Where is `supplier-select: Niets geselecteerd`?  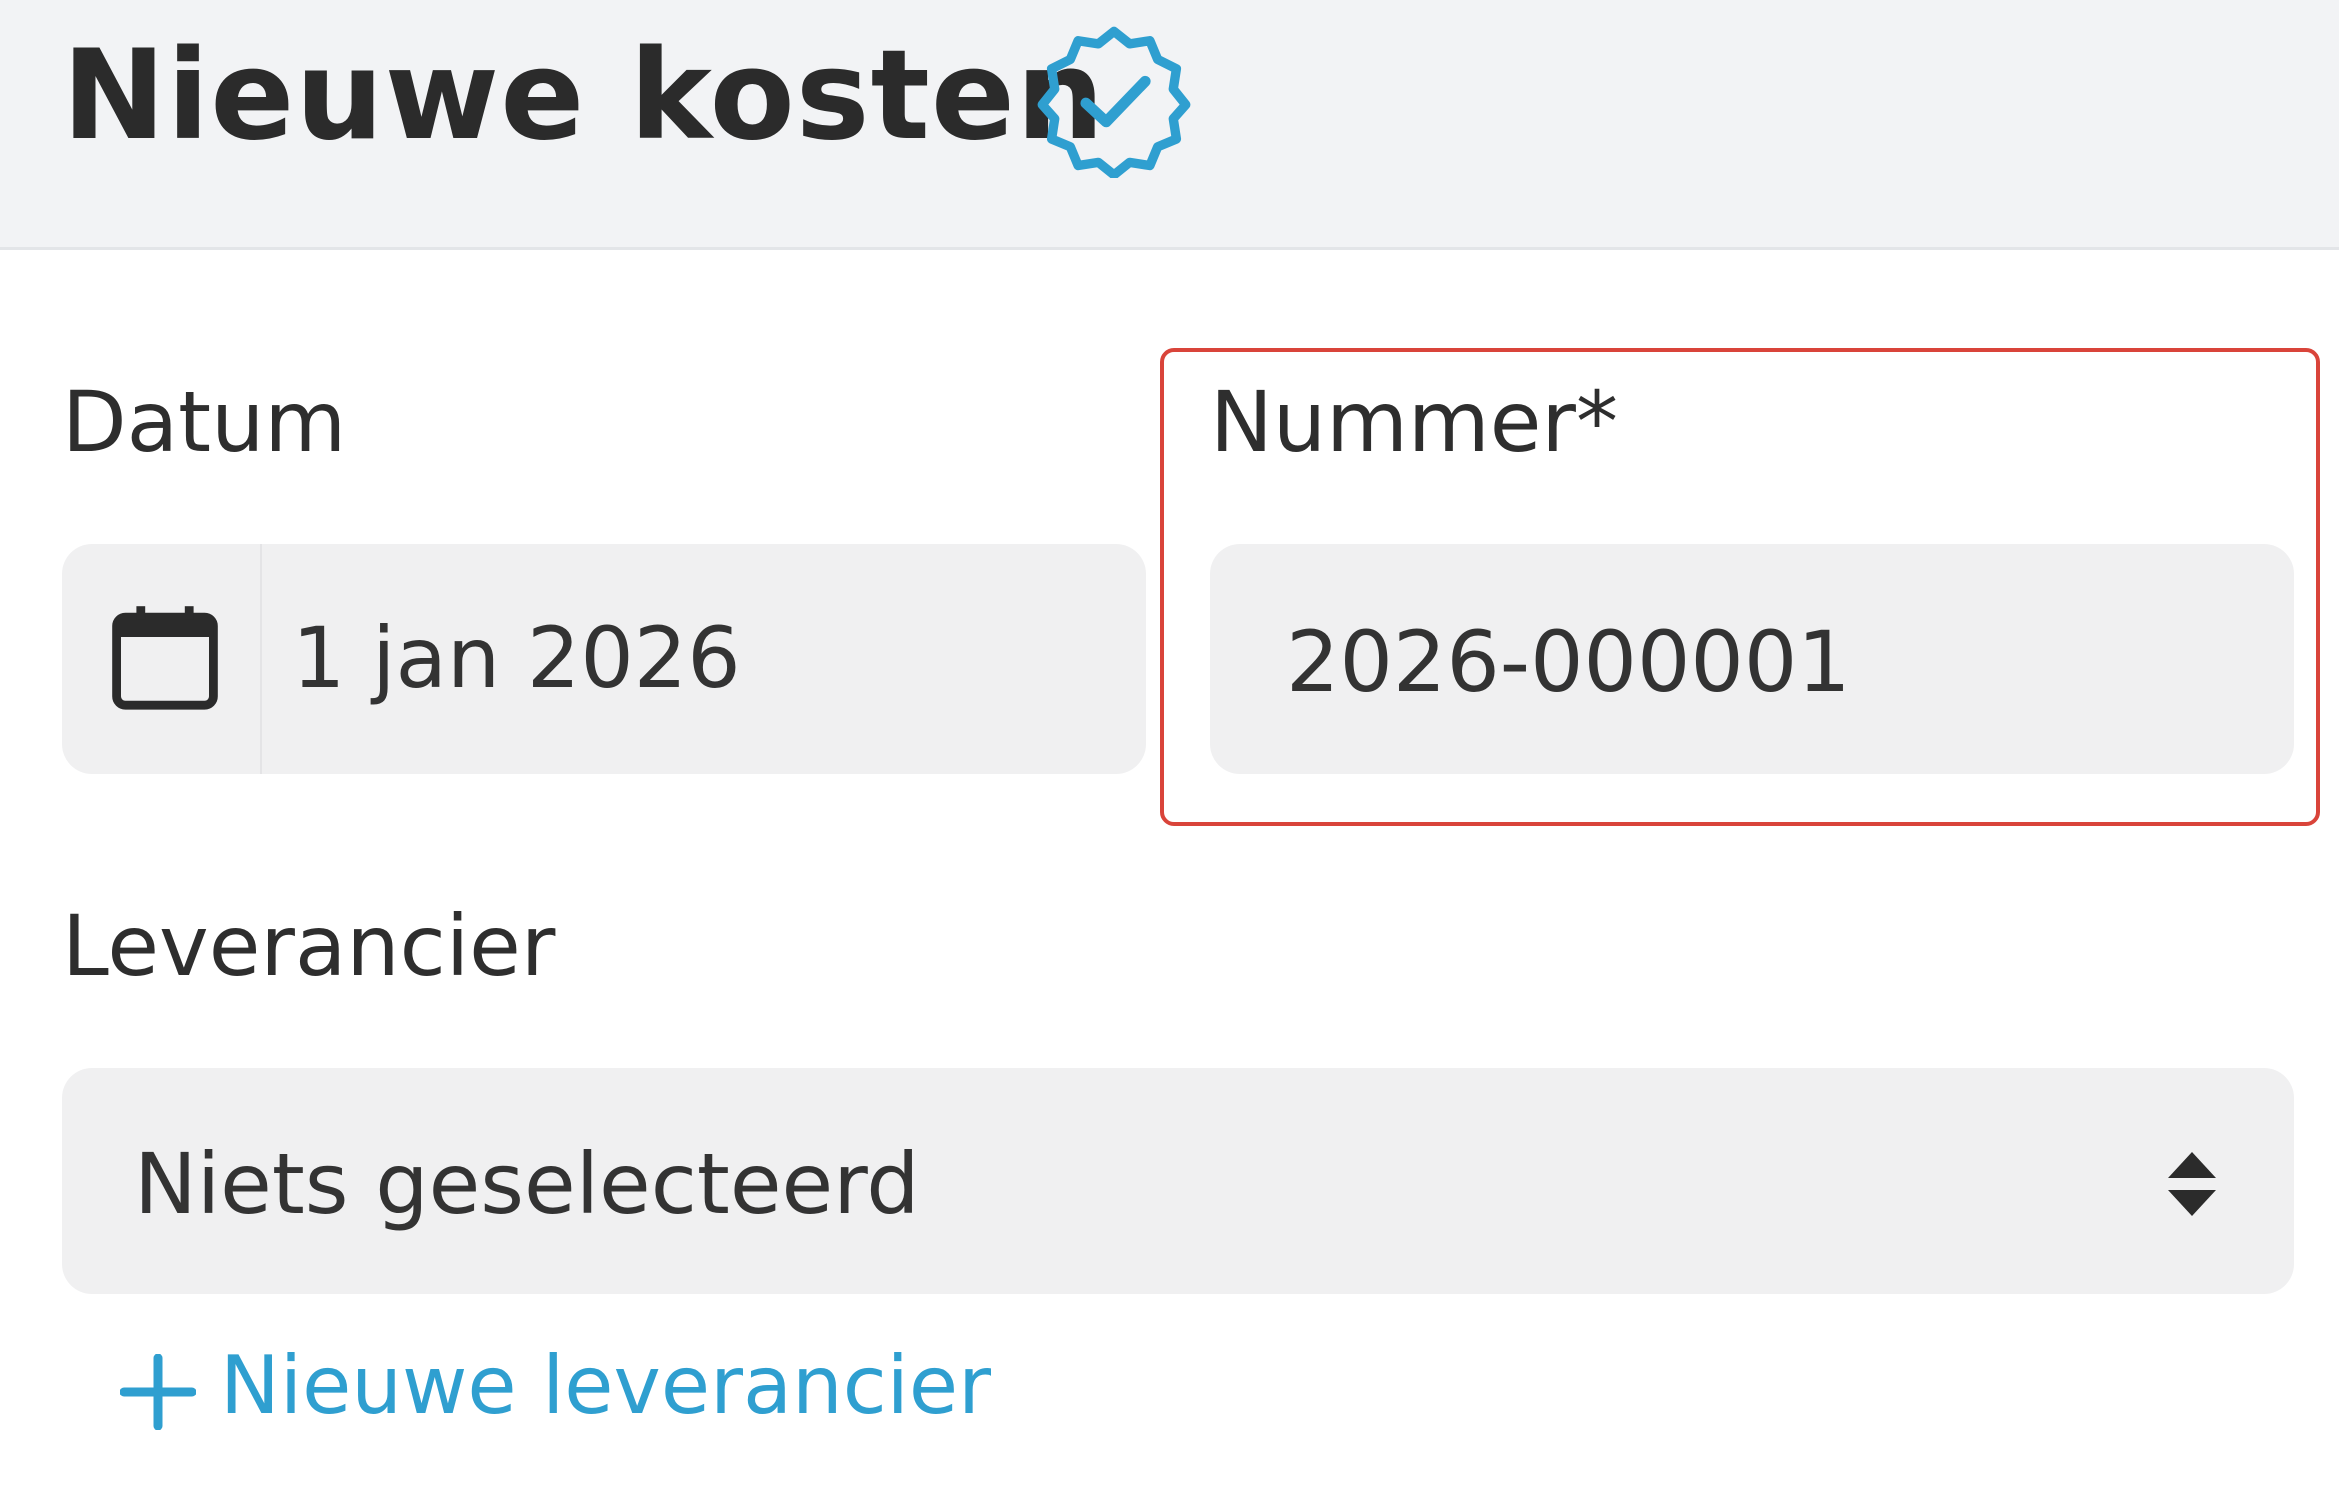
supplier-select: Niets geselecteerd is located at coordinates (1178, 1181).